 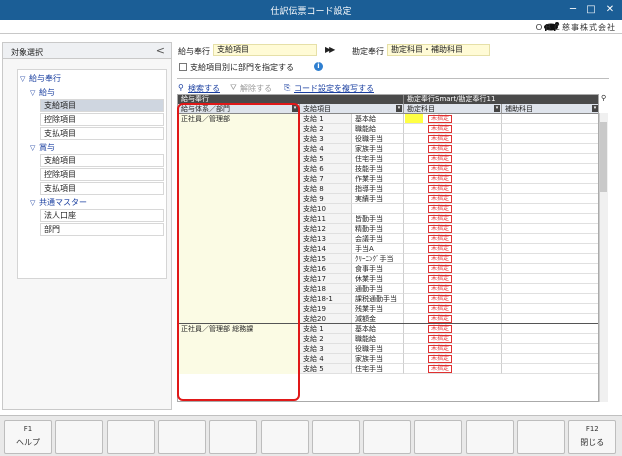 I want to click on dept-checkbox, so click(x=183, y=67).